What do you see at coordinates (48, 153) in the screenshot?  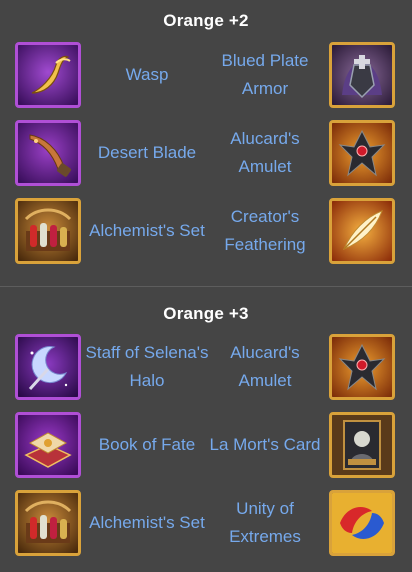 I see `desert-blade-icon` at bounding box center [48, 153].